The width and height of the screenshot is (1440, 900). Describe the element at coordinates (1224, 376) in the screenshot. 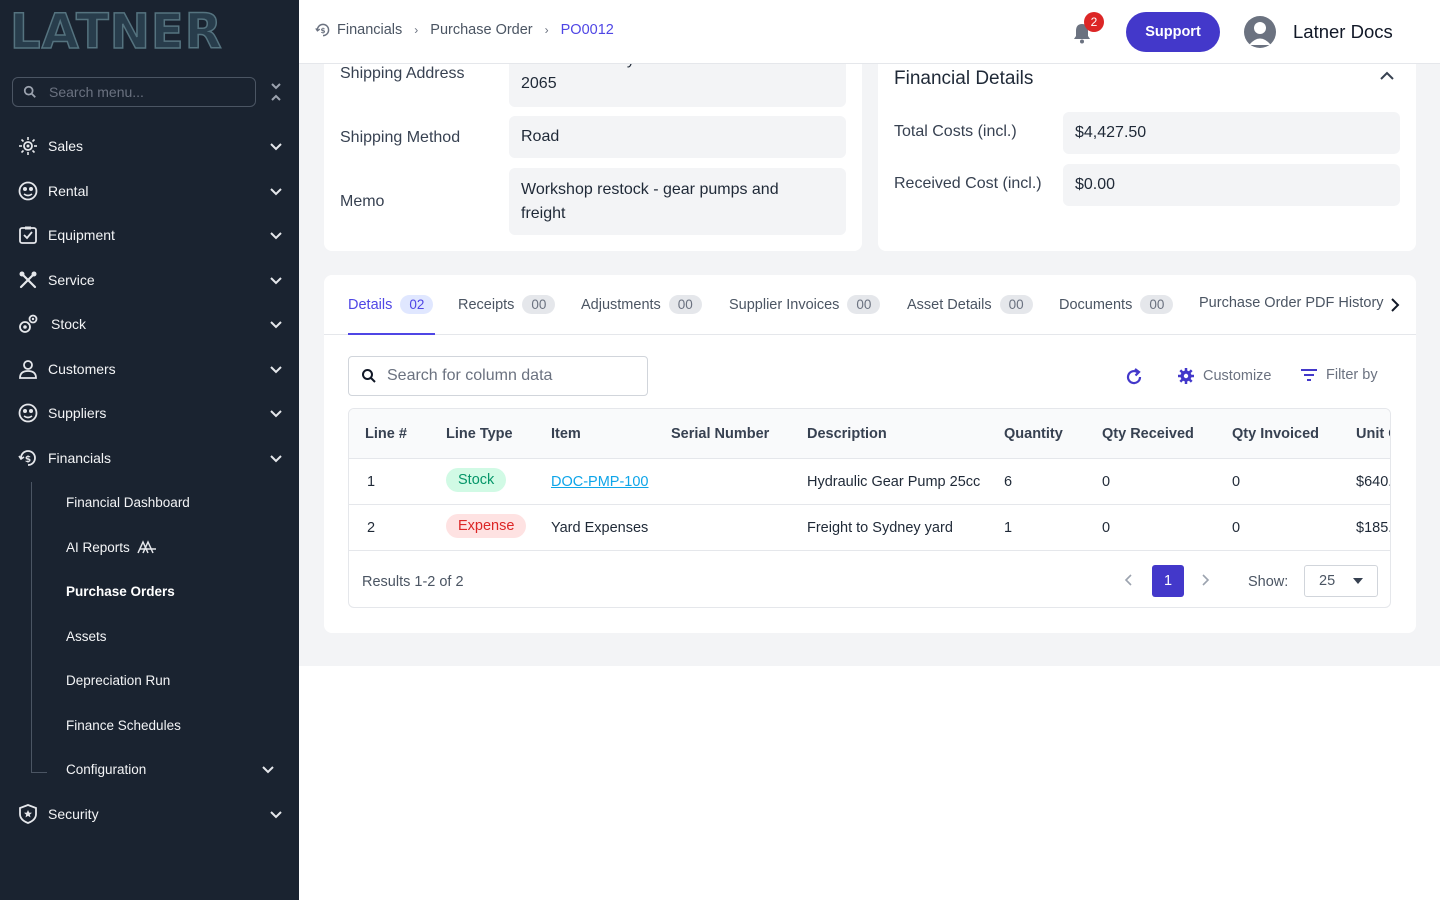

I see `customize-button: Customize` at that location.